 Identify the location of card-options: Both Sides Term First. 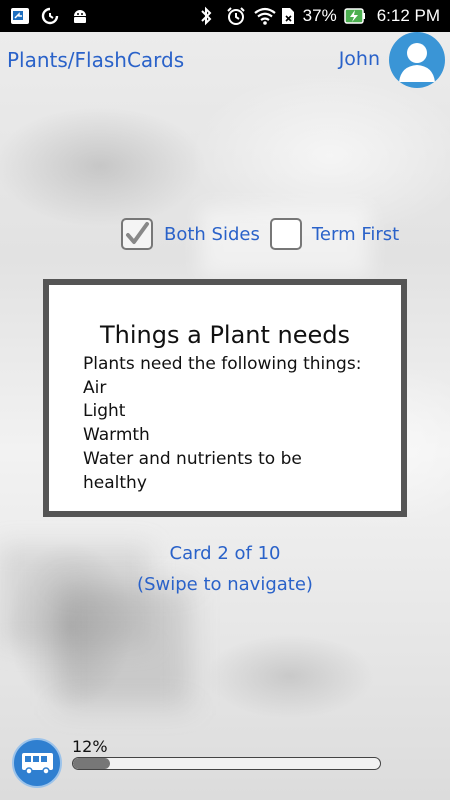
(225, 236).